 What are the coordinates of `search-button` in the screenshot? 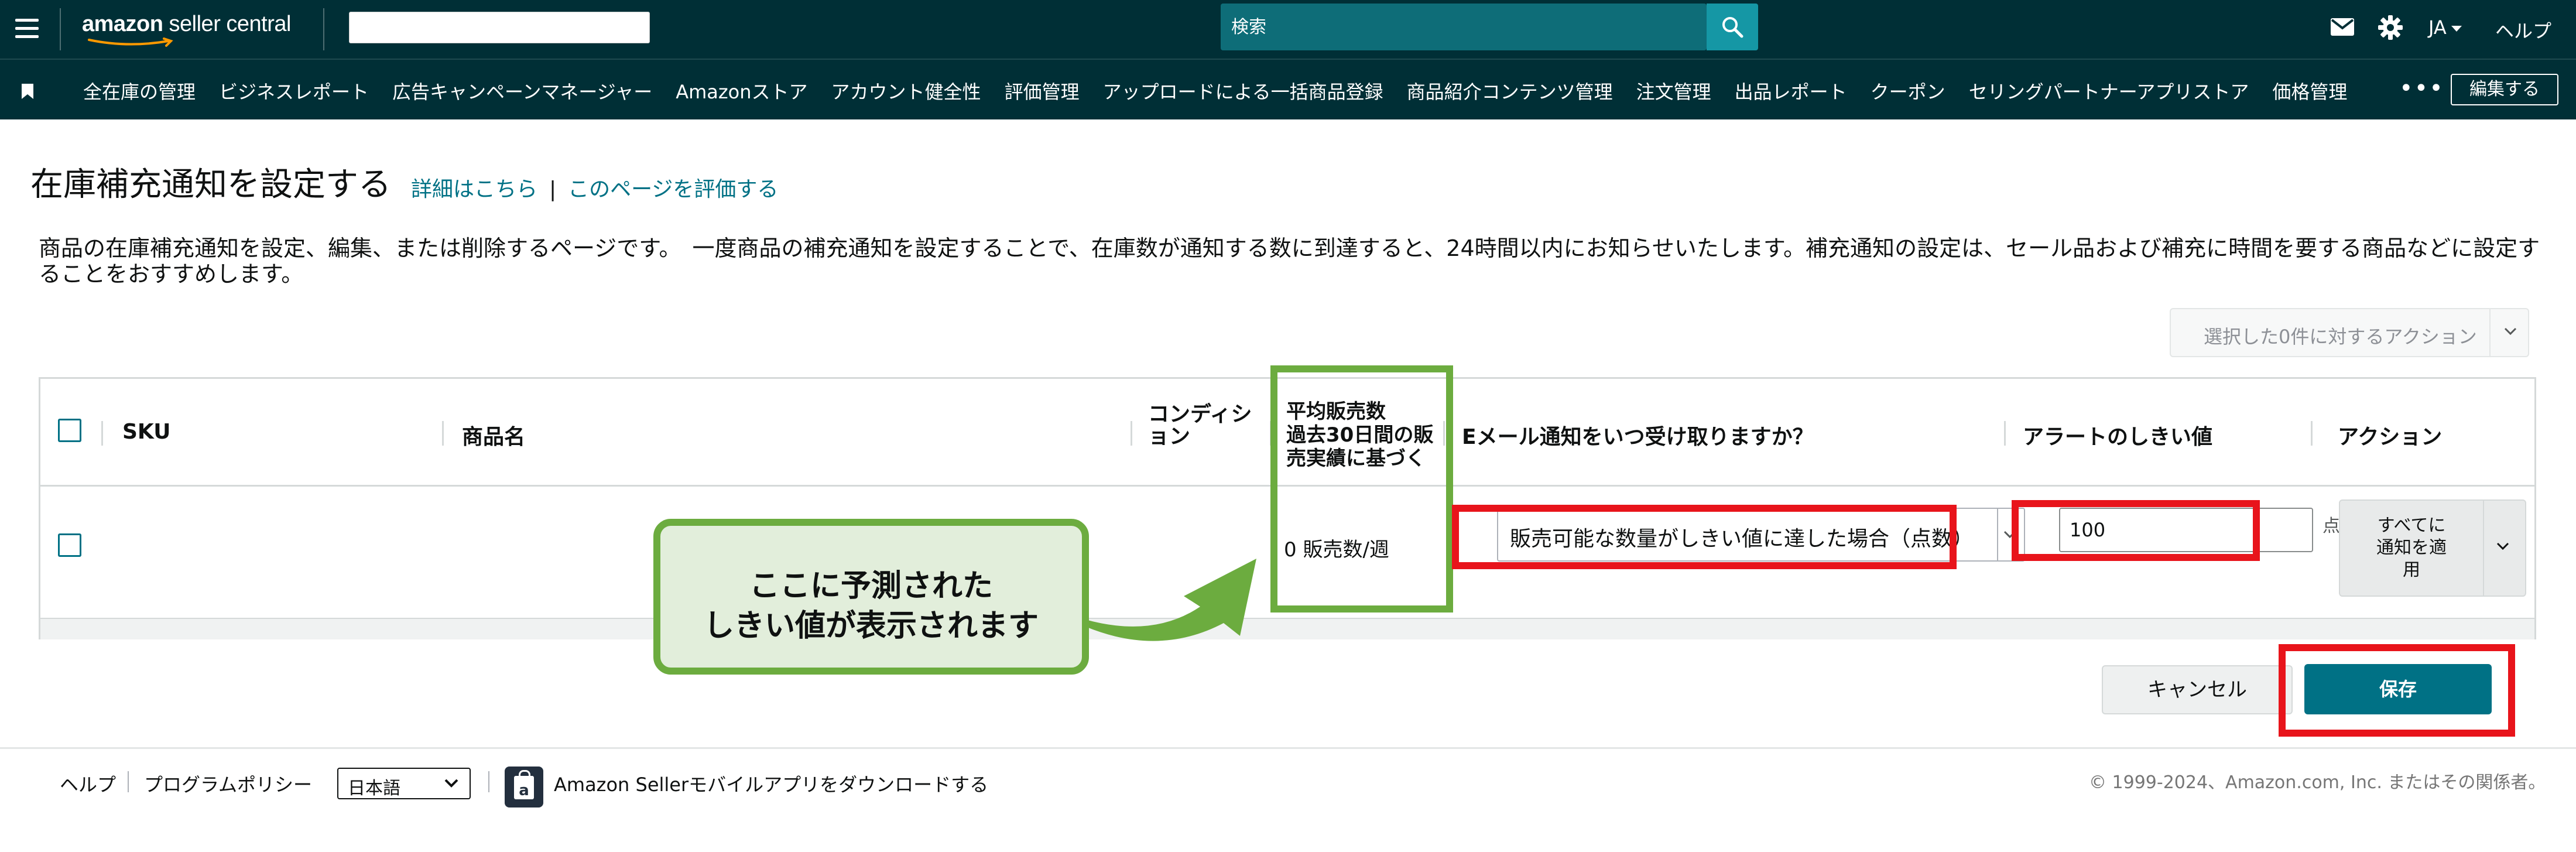 It's located at (1732, 27).